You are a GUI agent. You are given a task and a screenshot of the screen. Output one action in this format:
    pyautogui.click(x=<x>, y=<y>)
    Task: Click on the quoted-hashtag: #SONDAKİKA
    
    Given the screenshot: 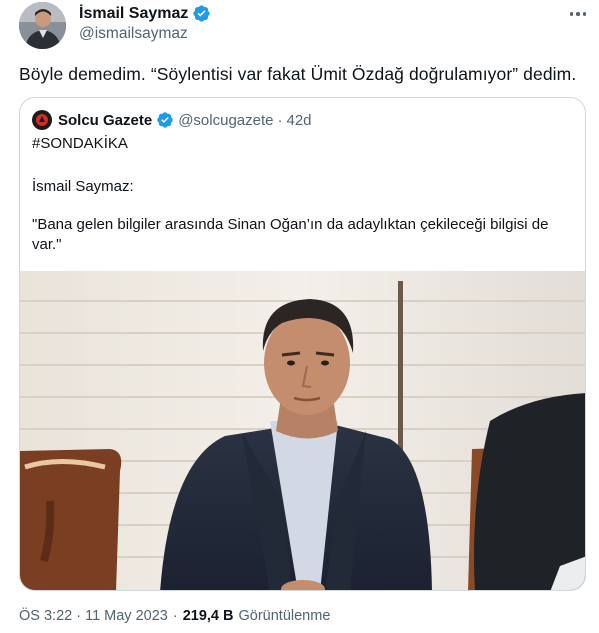 What is the action you would take?
    pyautogui.click(x=80, y=144)
    